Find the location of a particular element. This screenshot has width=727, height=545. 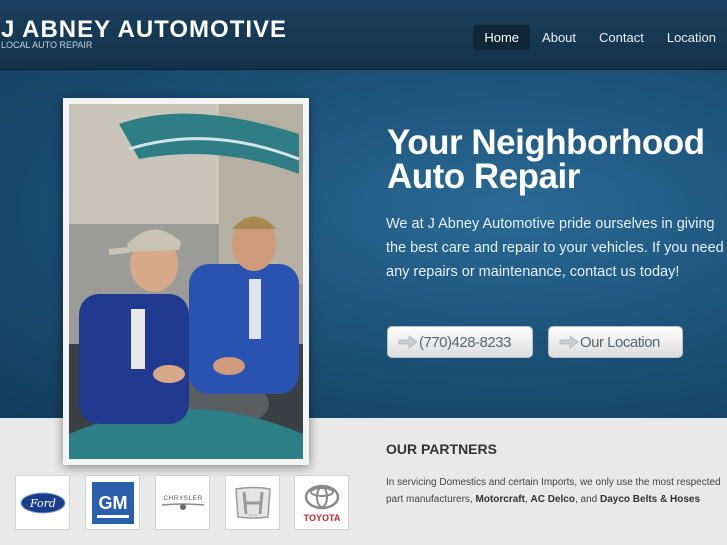

honda-logo-text: Honda is located at coordinates (252, 515).